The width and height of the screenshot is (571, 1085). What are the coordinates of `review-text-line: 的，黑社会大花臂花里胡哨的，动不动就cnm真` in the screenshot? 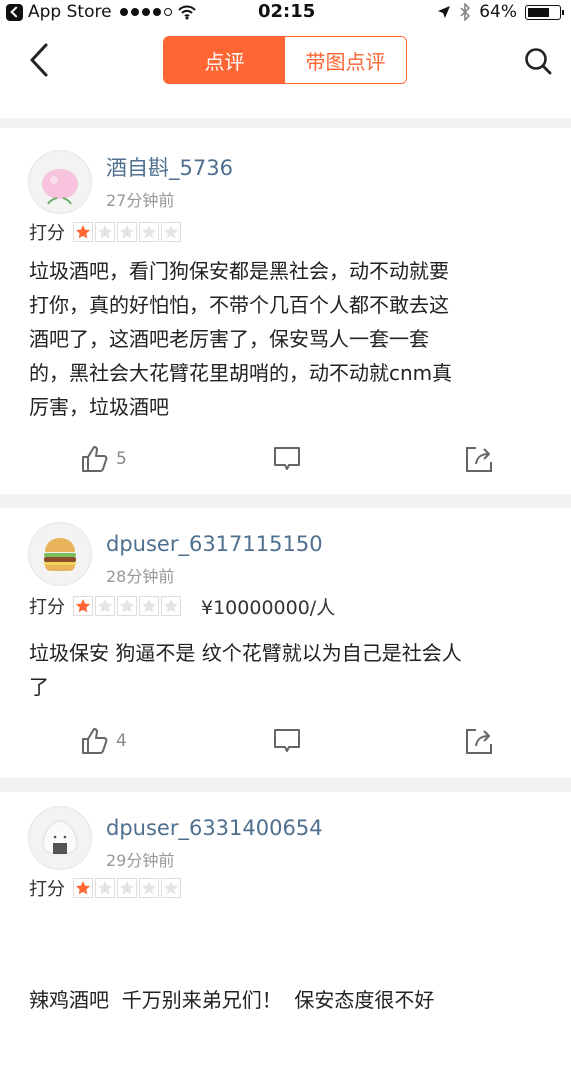 It's located at (241, 373).